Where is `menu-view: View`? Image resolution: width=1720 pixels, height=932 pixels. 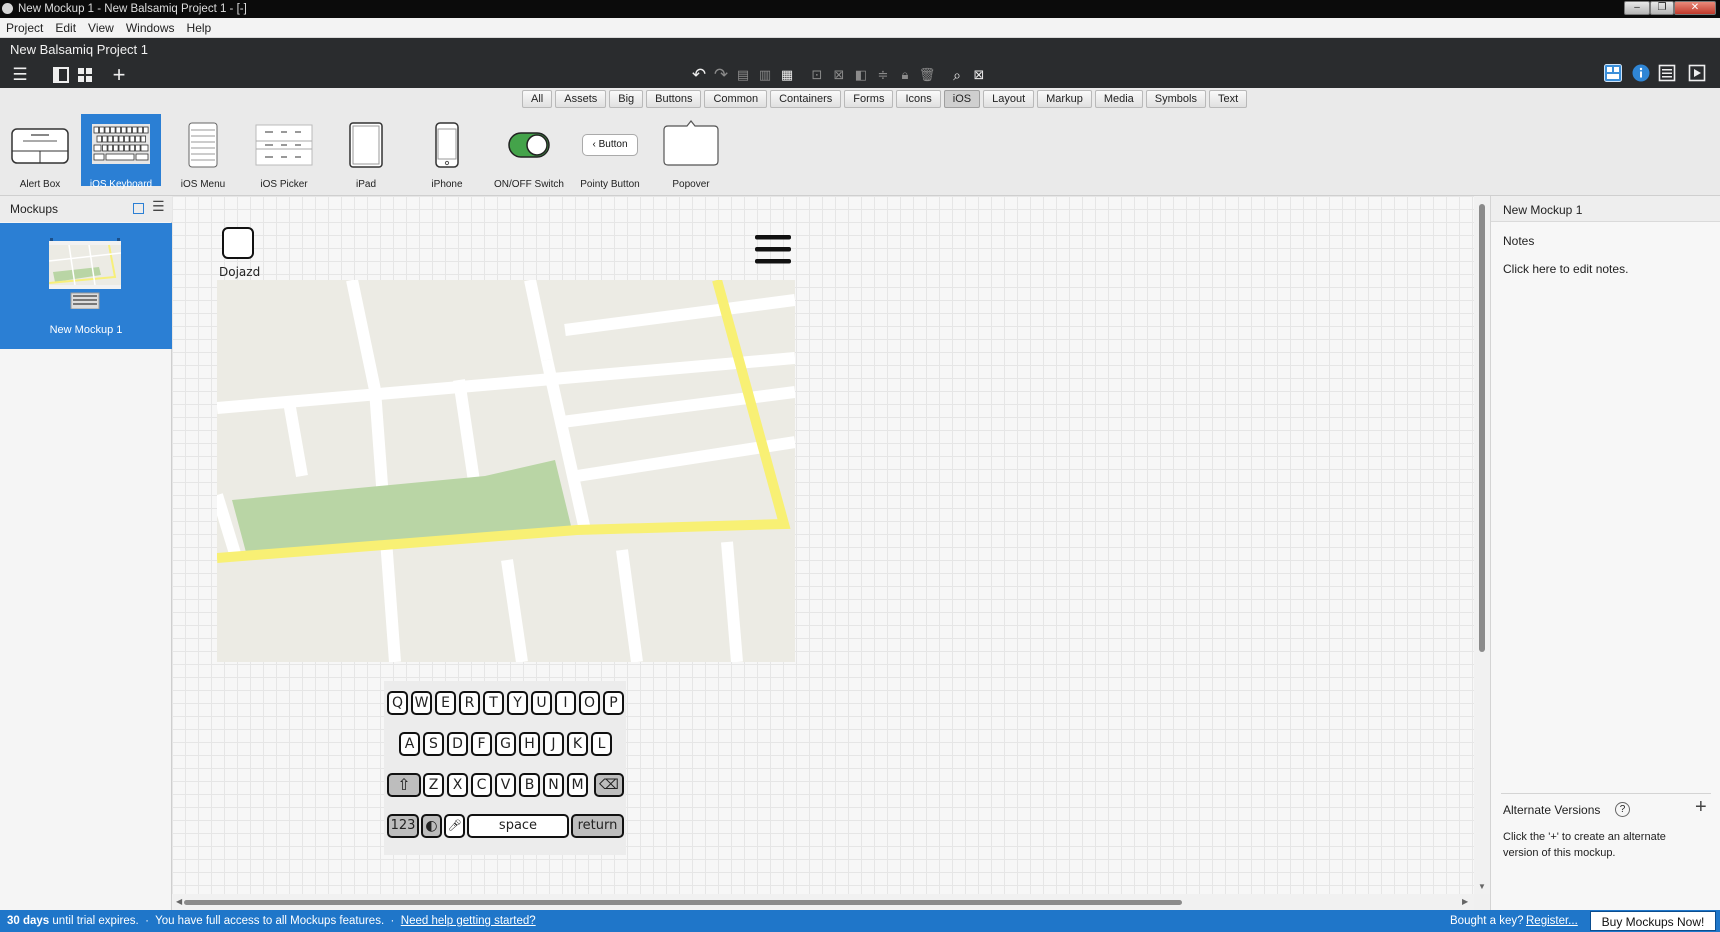
menu-view: View is located at coordinates (101, 28).